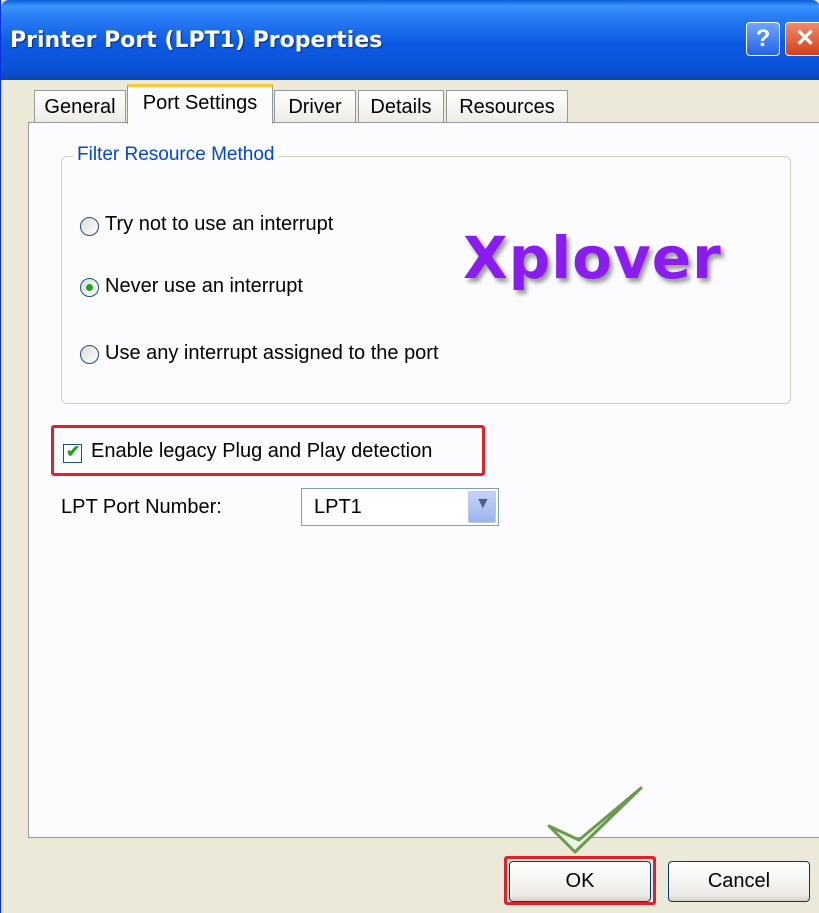  I want to click on help-button: ?, so click(763, 39).